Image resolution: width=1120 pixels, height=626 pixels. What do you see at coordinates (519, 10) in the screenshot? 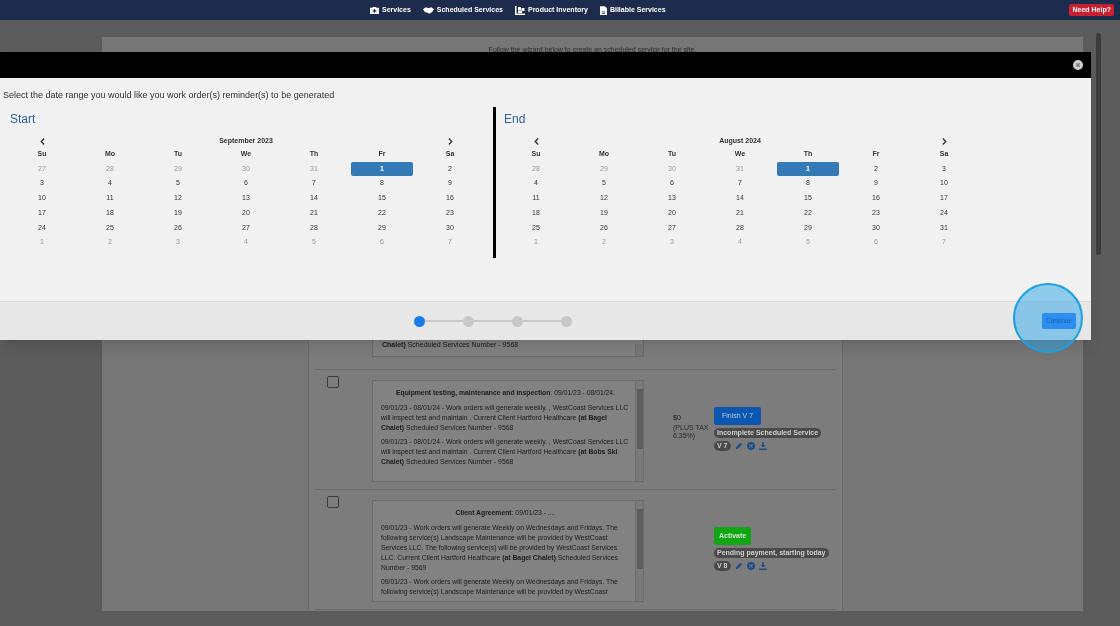
I see `shelves-icon` at bounding box center [519, 10].